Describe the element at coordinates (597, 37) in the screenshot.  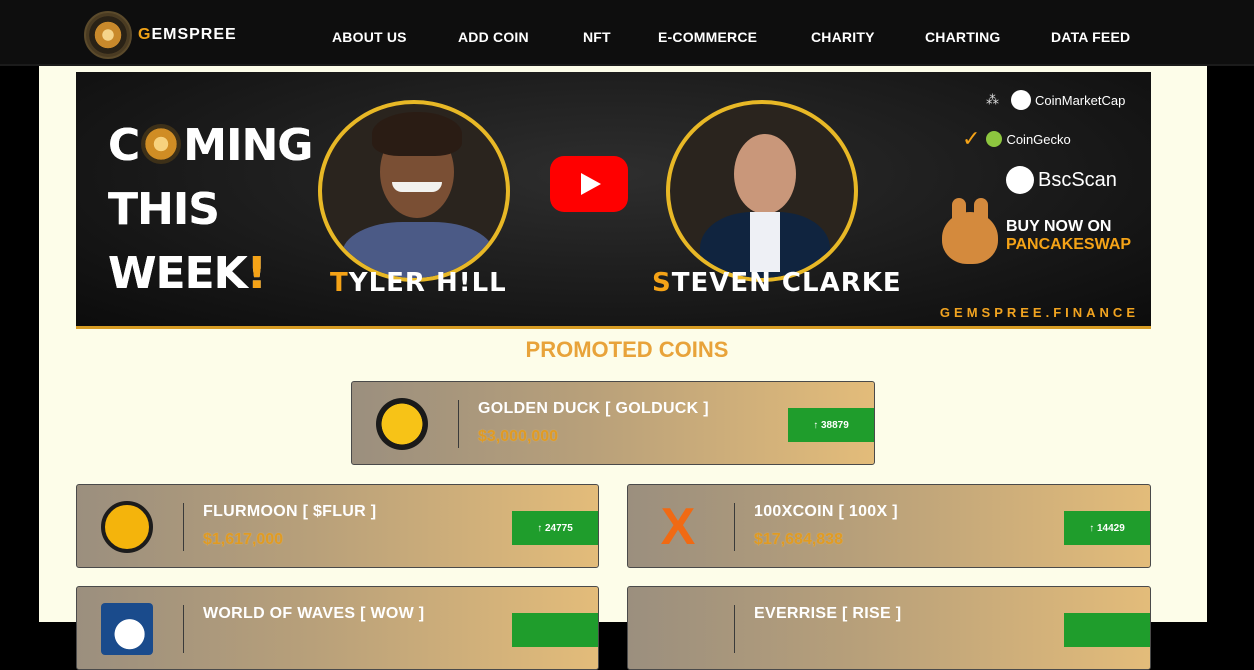
I see `nav-nft: NFT` at that location.